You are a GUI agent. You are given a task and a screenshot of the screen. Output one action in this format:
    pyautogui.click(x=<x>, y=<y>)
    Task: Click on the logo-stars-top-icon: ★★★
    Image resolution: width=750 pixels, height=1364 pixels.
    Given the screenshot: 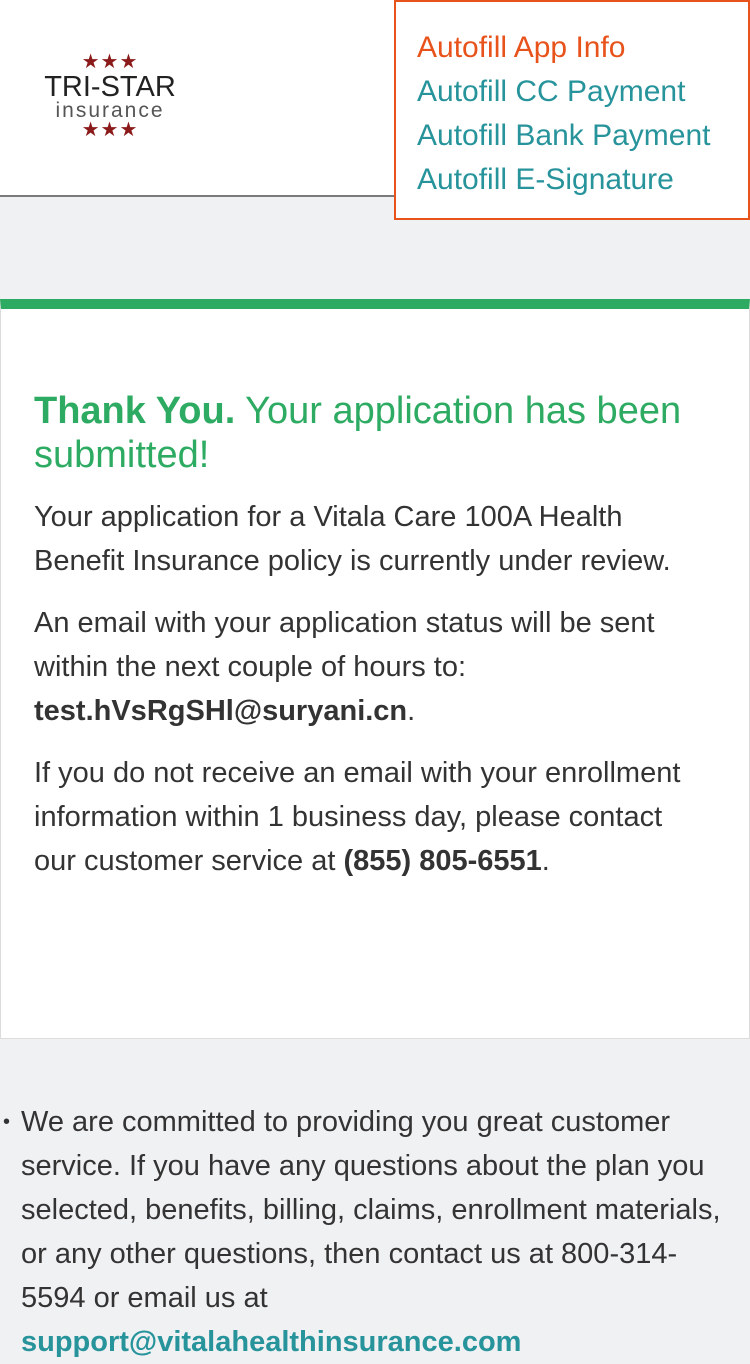 What is the action you would take?
    pyautogui.click(x=110, y=62)
    